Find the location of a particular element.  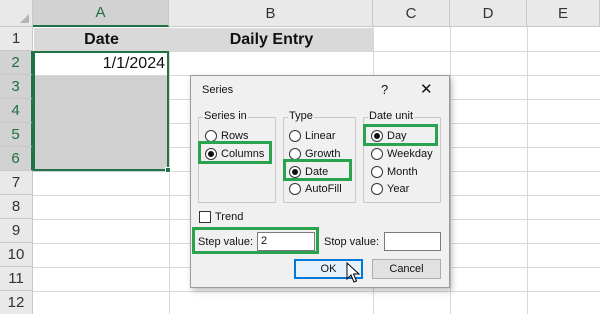

row-header-4: 4 is located at coordinates (16, 111).